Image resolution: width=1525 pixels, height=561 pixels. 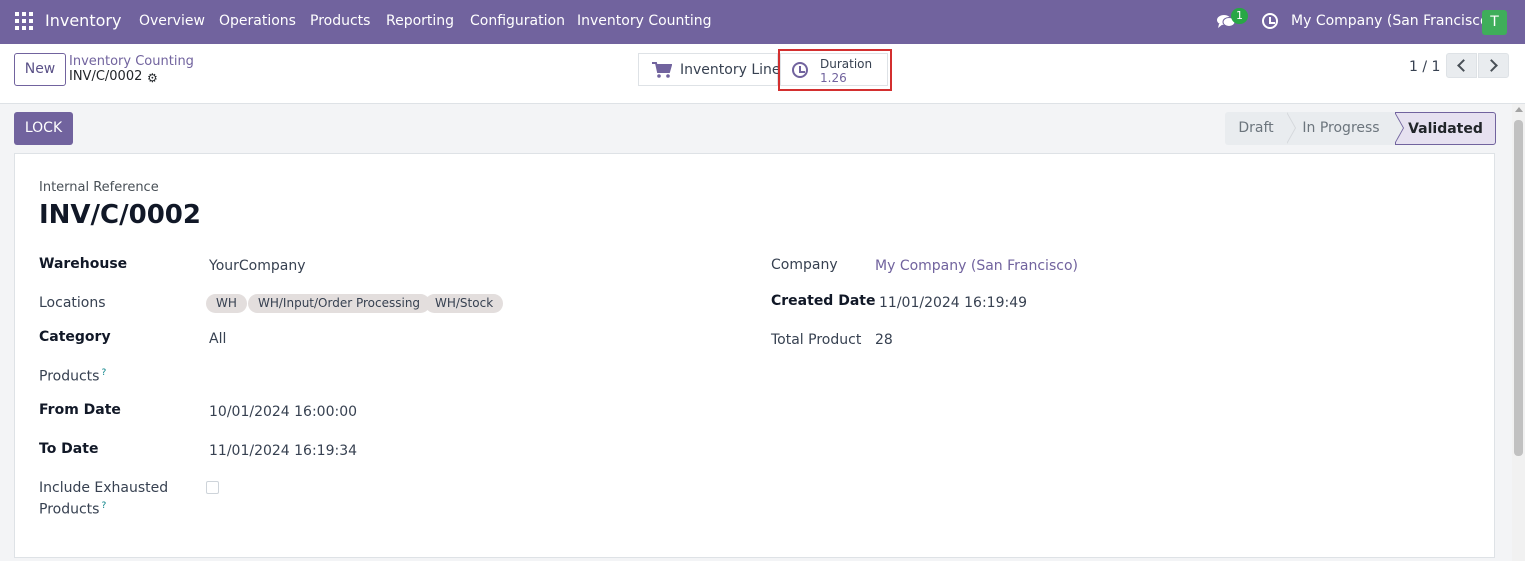 I want to click on clock-icon, so click(x=800, y=70).